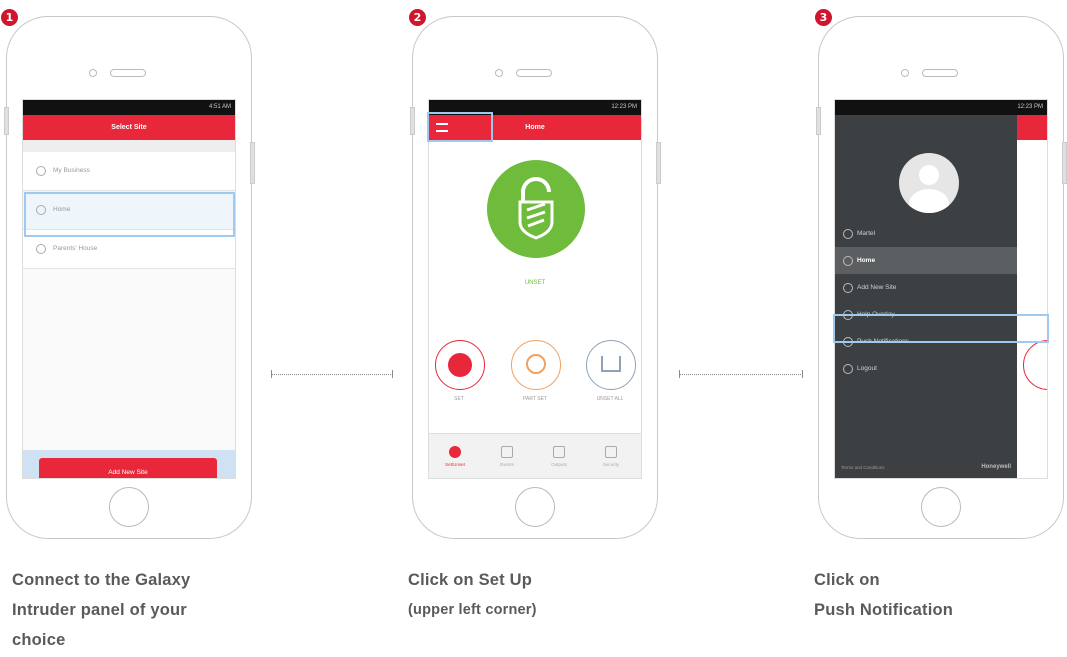 The height and width of the screenshot is (657, 1067). I want to click on site-list-item: My Business, so click(129, 171).